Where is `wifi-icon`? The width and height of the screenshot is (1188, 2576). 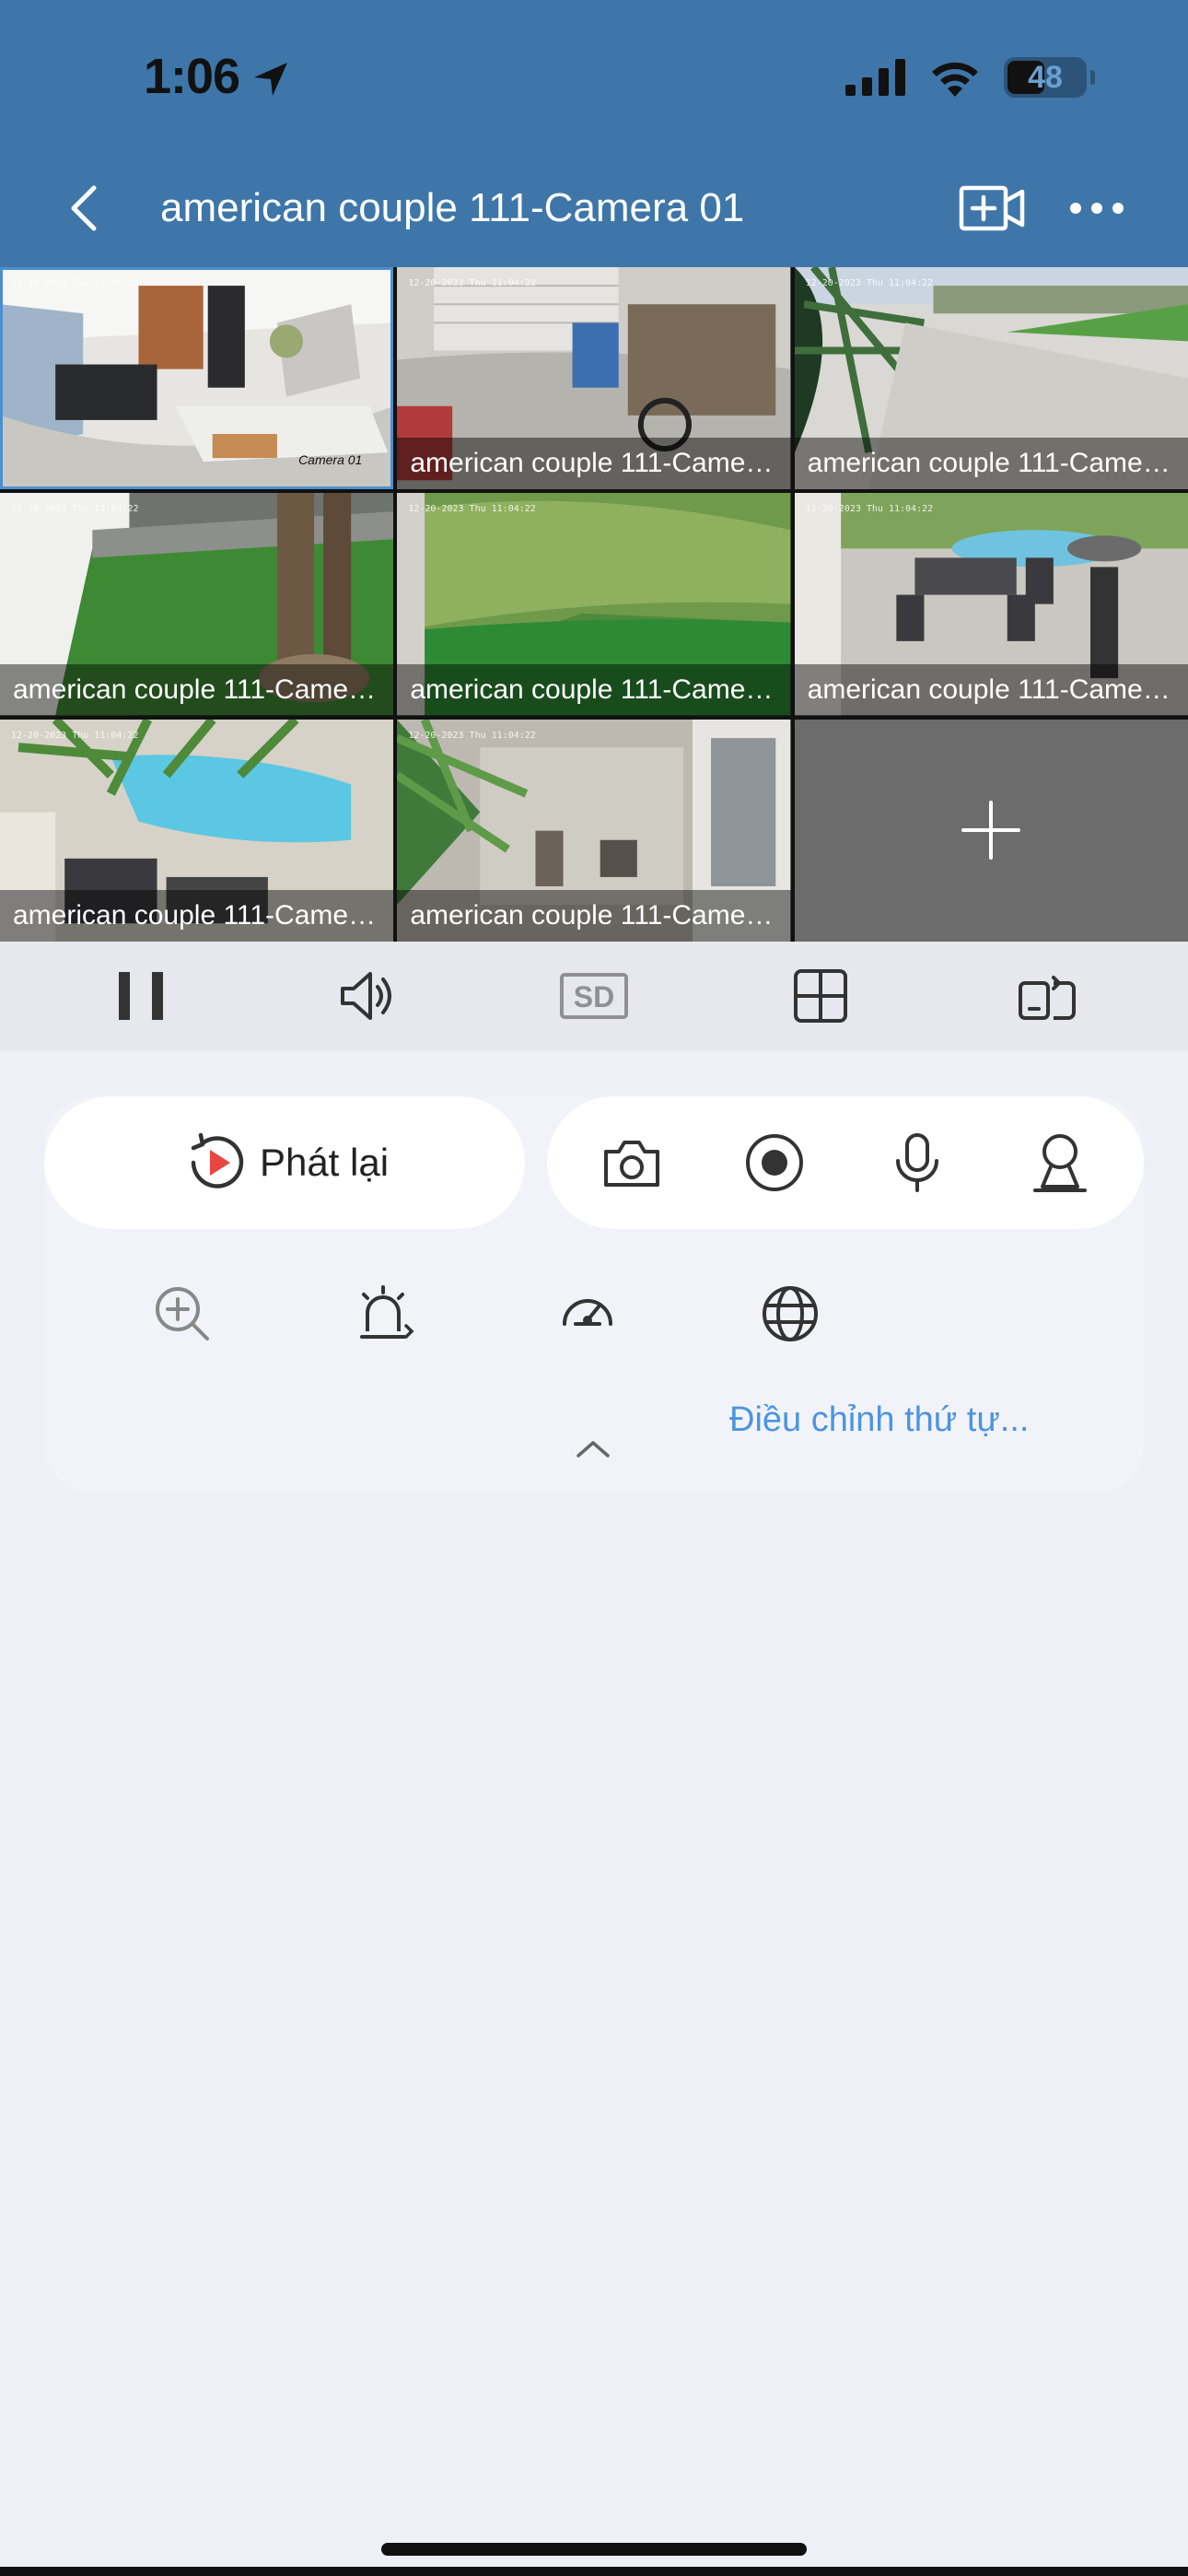
wifi-icon is located at coordinates (955, 79).